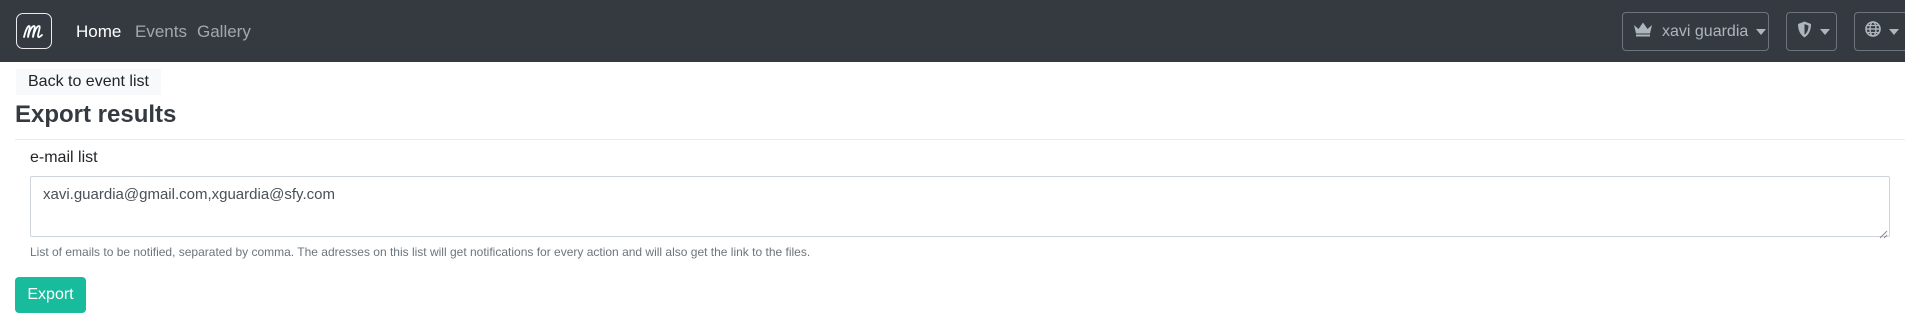 This screenshot has width=1905, height=329. Describe the element at coordinates (960, 139) in the screenshot. I see `title-divider` at that location.